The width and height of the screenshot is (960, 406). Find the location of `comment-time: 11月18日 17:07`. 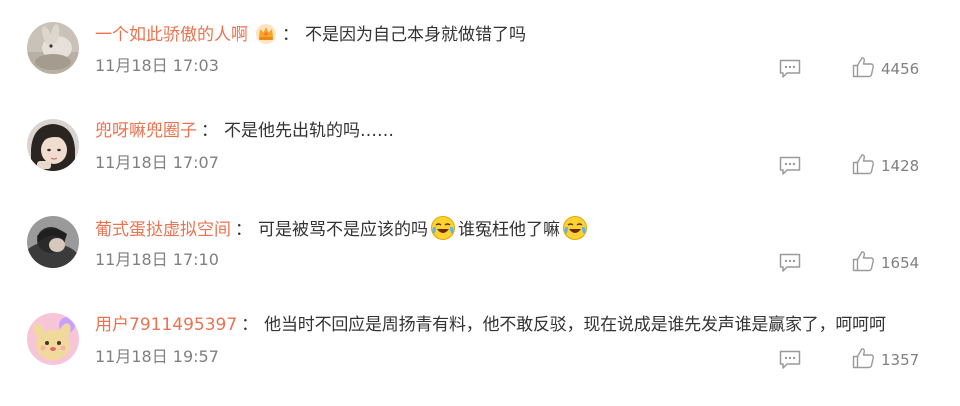

comment-time: 11月18日 17:07 is located at coordinates (157, 162).